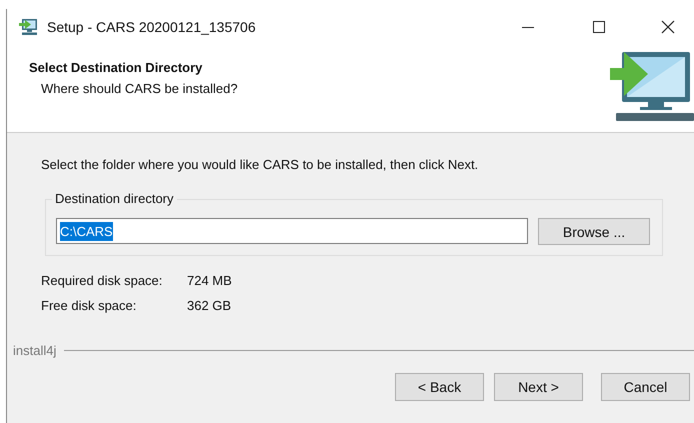 The height and width of the screenshot is (423, 694). Describe the element at coordinates (668, 27) in the screenshot. I see `close-icon` at that location.